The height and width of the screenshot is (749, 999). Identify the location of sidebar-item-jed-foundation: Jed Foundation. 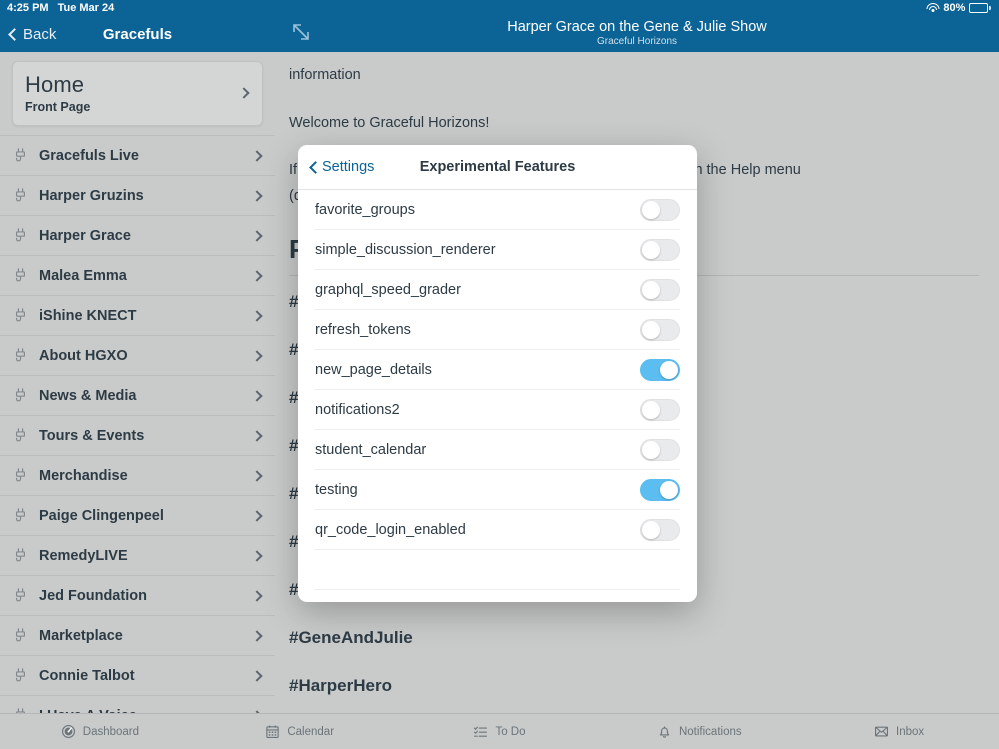
(137, 595).